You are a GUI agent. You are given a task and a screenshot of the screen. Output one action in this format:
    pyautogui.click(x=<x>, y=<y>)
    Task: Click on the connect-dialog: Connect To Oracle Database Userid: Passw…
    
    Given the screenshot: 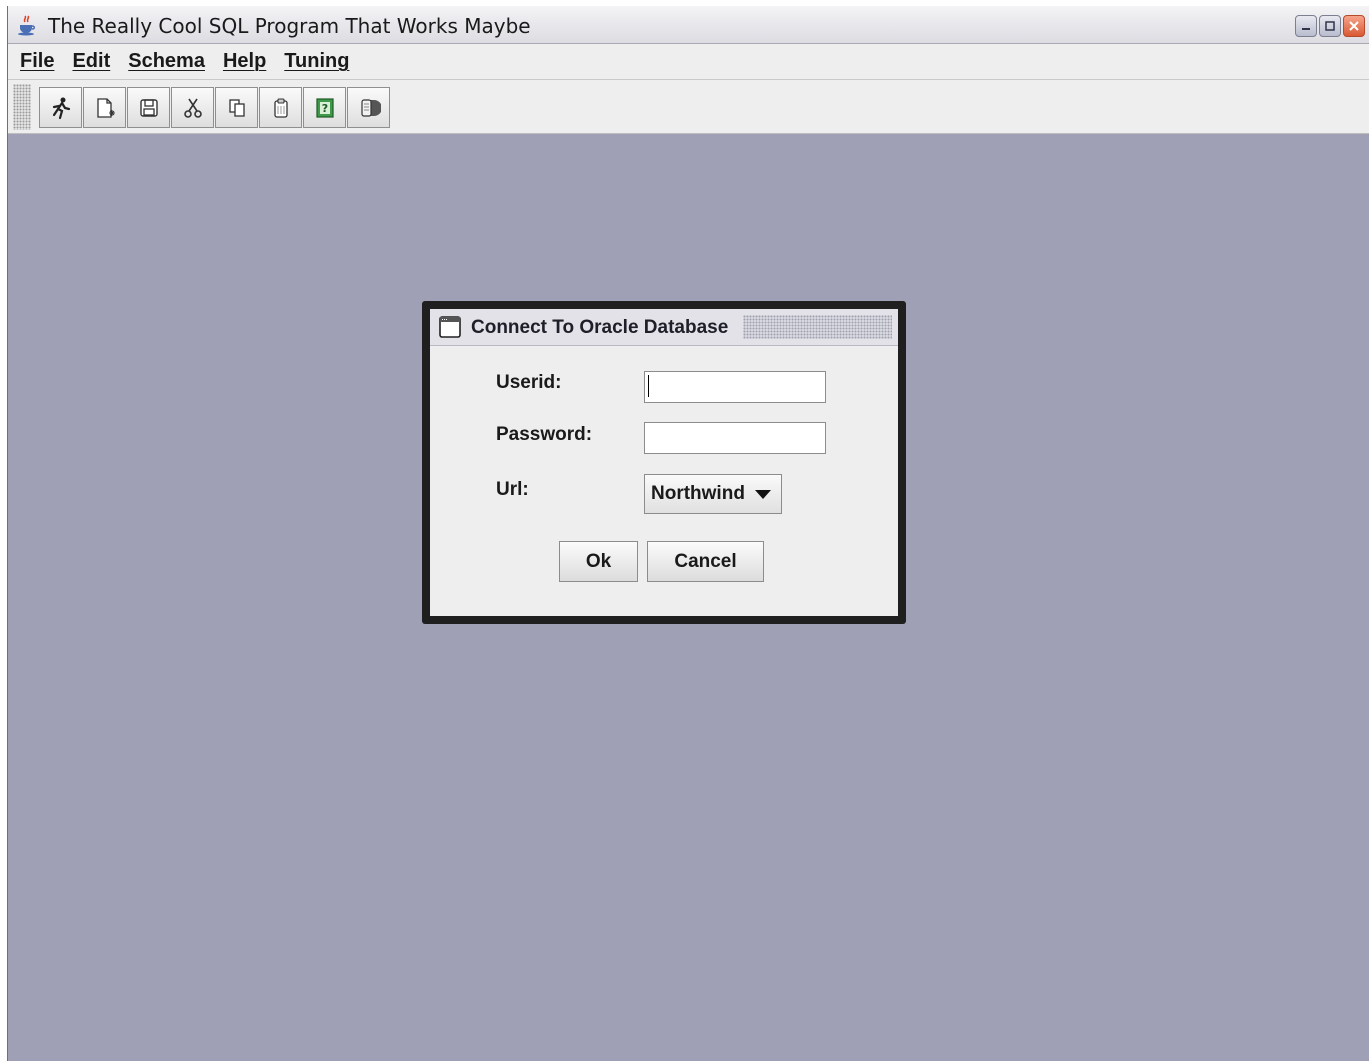 What is the action you would take?
    pyautogui.click(x=664, y=462)
    